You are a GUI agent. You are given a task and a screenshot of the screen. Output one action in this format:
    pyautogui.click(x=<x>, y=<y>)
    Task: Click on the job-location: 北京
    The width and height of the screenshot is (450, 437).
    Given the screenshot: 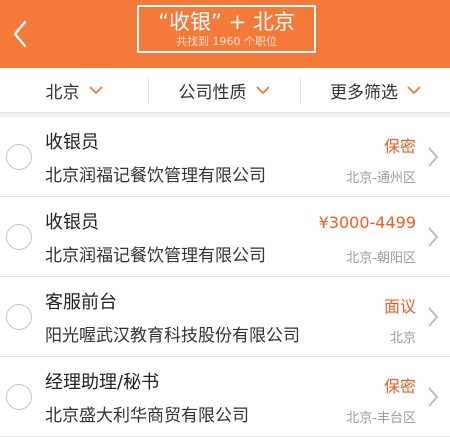 What is the action you would take?
    pyautogui.click(x=402, y=338)
    